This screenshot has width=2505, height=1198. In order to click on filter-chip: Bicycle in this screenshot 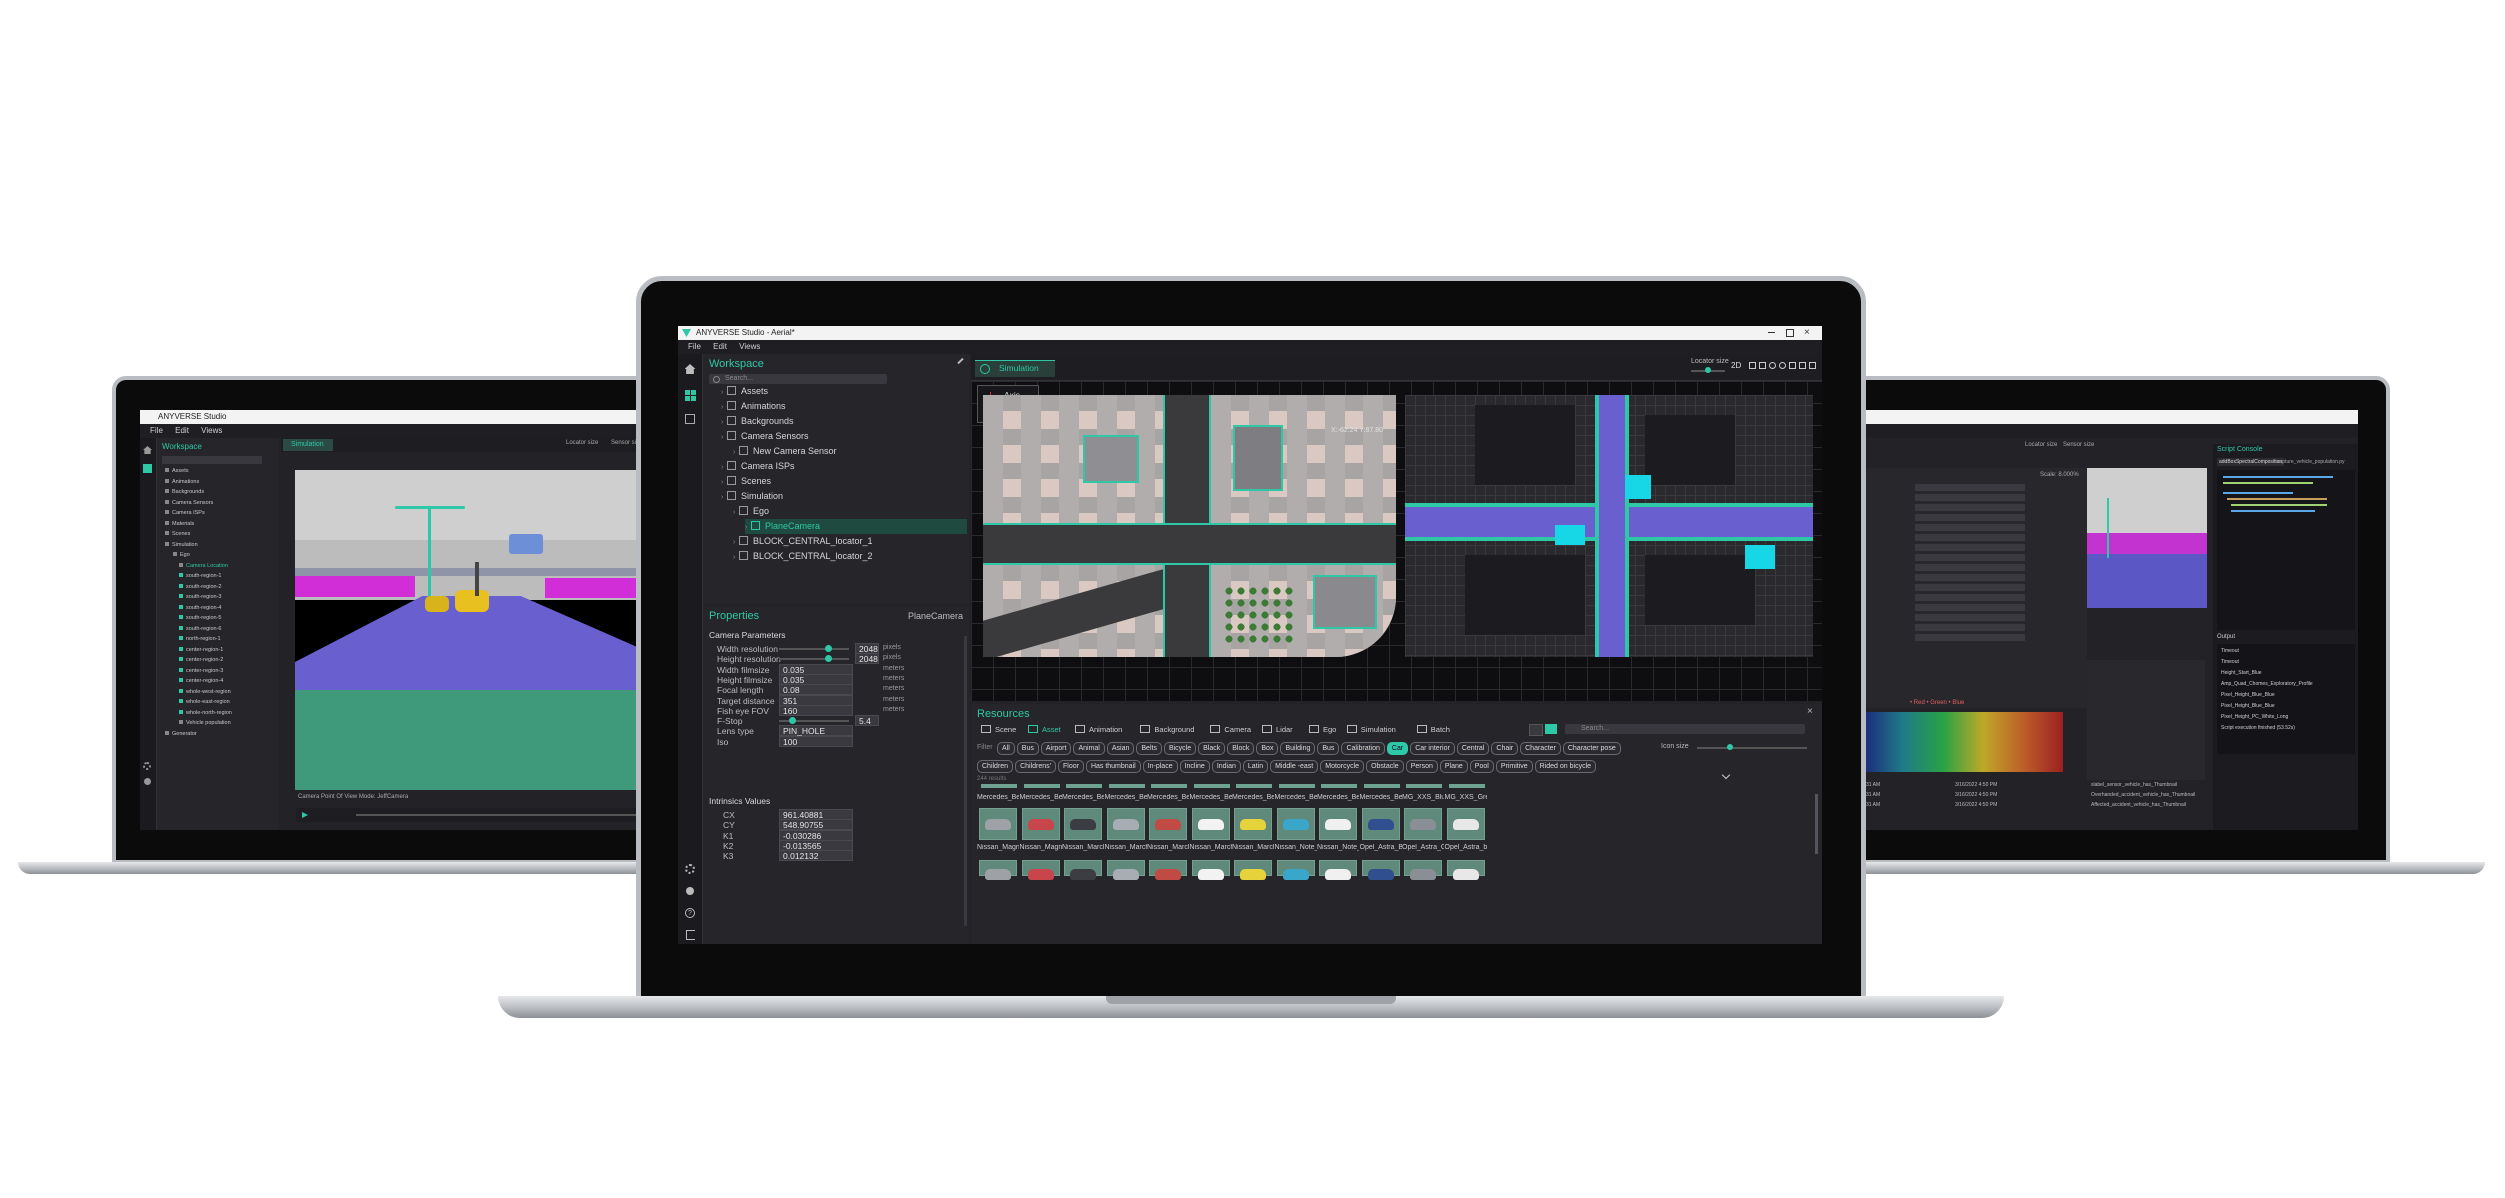, I will do `click(1180, 748)`.